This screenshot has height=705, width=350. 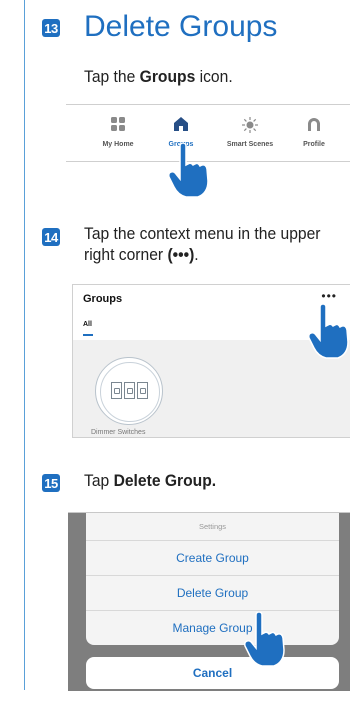 I want to click on nav-smart-scenes: Smart Scenes, so click(x=250, y=133).